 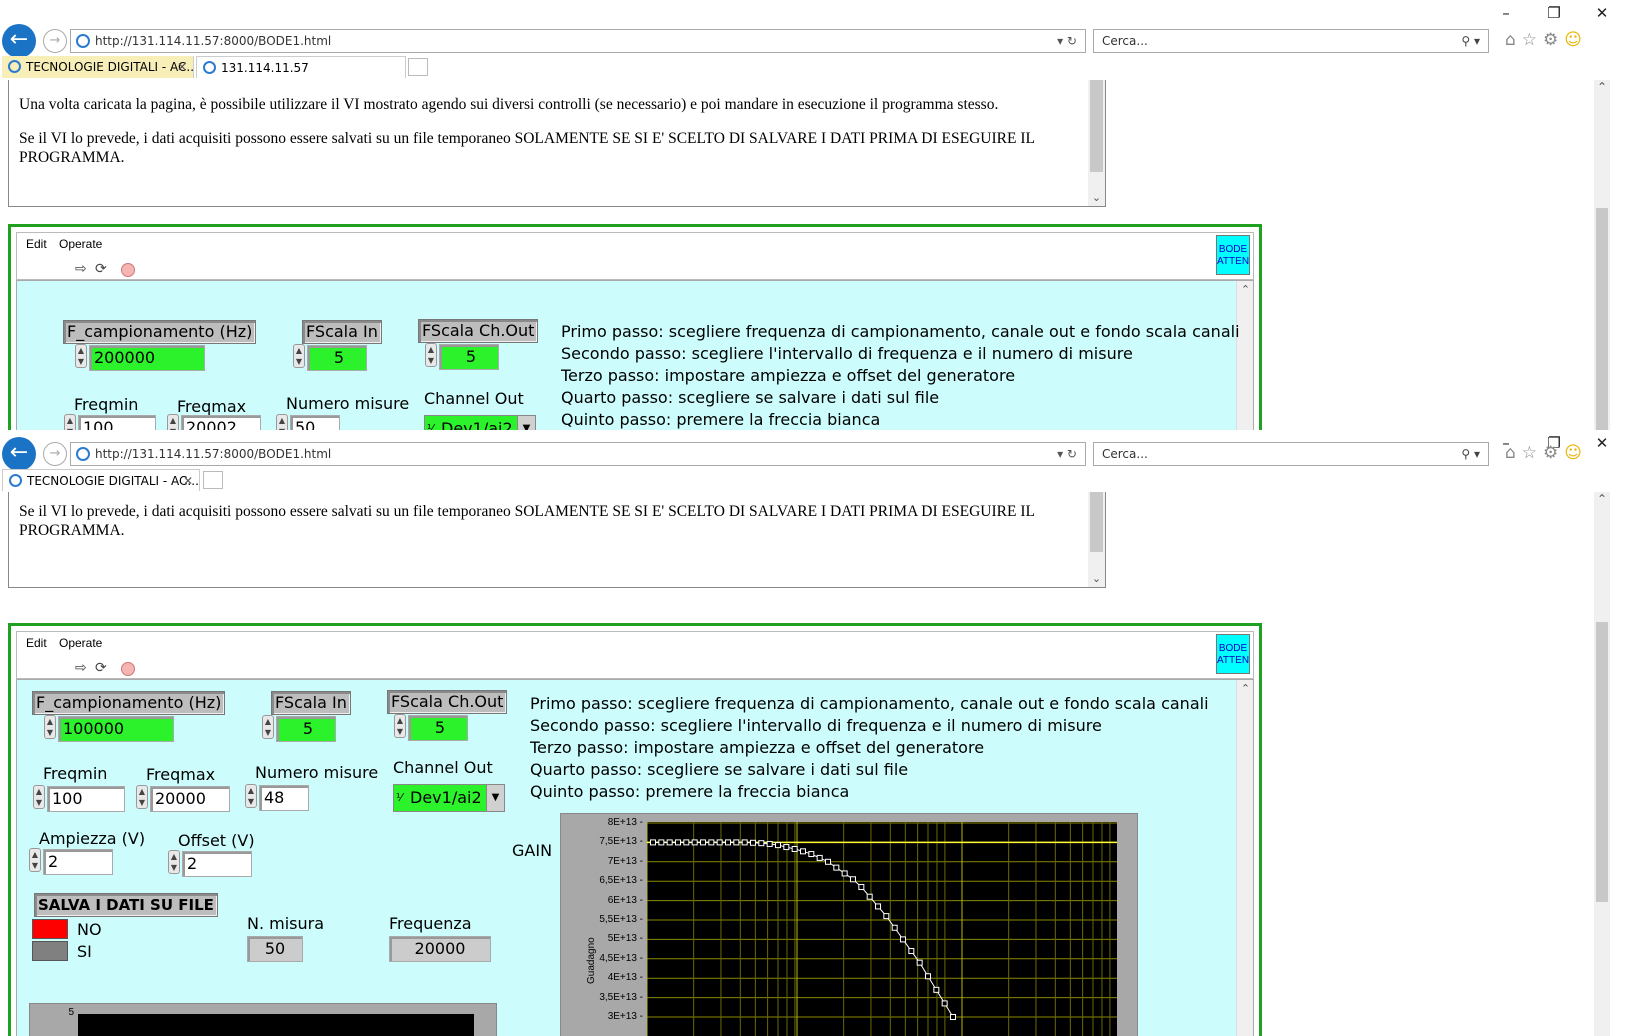 What do you see at coordinates (301, 67) in the screenshot?
I see `tab-ip: 131.114.11.57` at bounding box center [301, 67].